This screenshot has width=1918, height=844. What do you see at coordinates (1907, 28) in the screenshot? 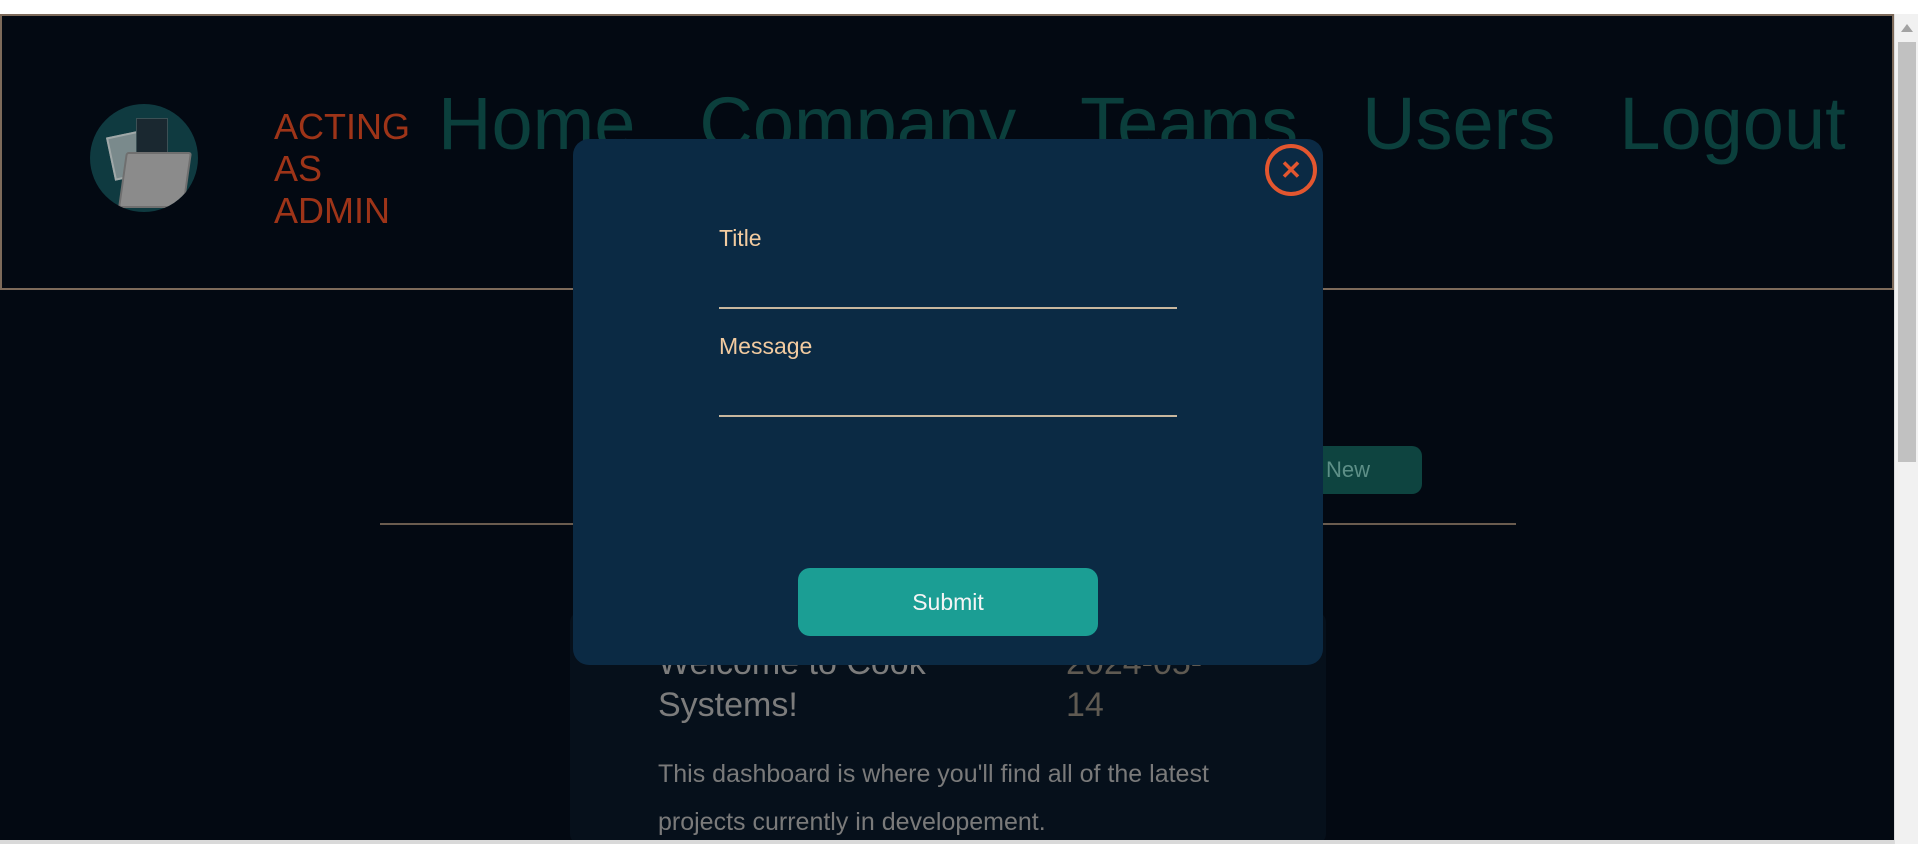
I see `scroll-up-arrow-icon` at bounding box center [1907, 28].